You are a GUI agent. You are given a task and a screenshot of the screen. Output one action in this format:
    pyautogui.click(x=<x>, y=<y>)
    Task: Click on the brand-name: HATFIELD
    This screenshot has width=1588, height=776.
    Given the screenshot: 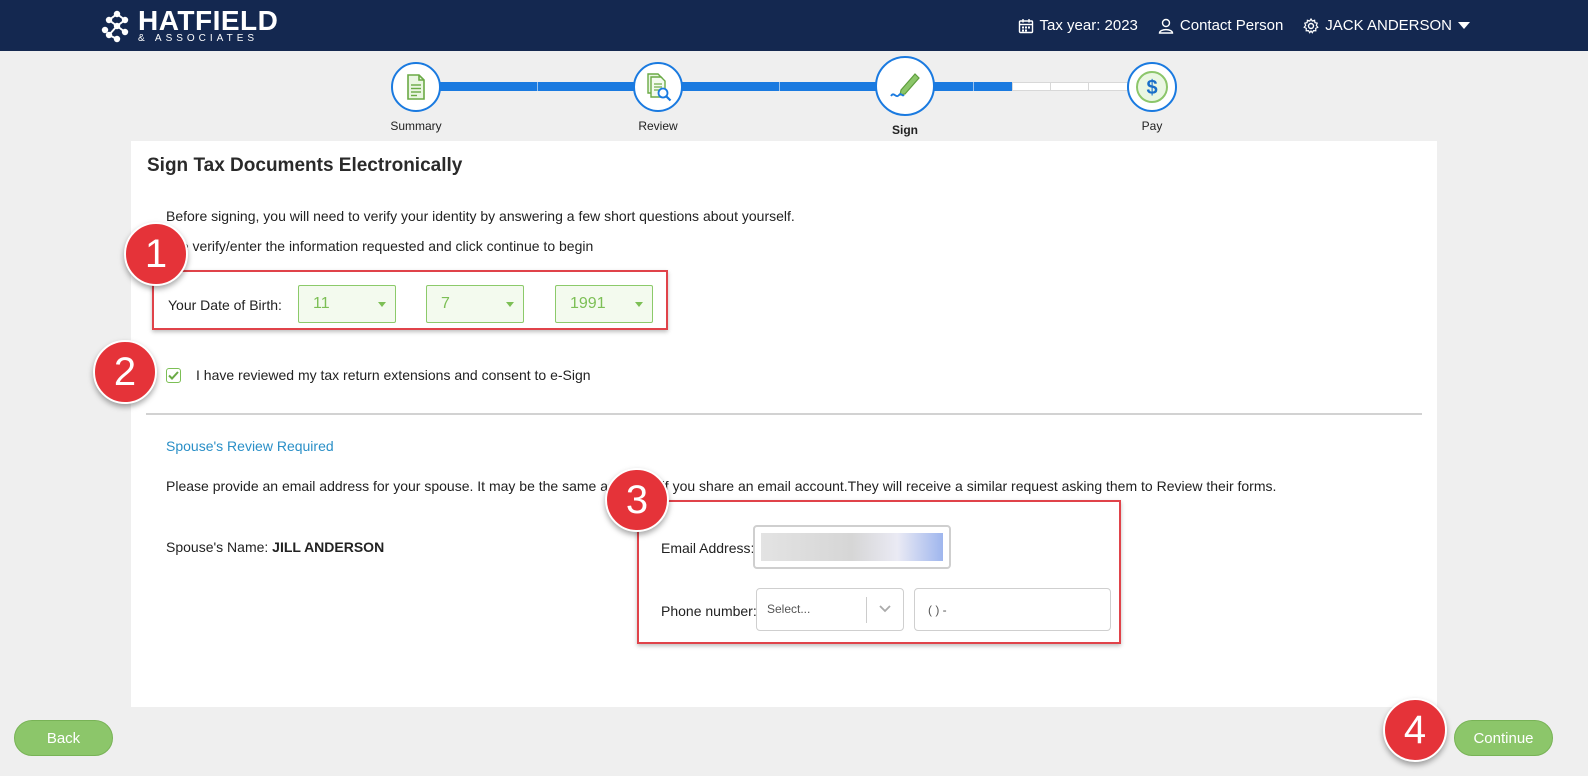 What is the action you would take?
    pyautogui.click(x=208, y=20)
    